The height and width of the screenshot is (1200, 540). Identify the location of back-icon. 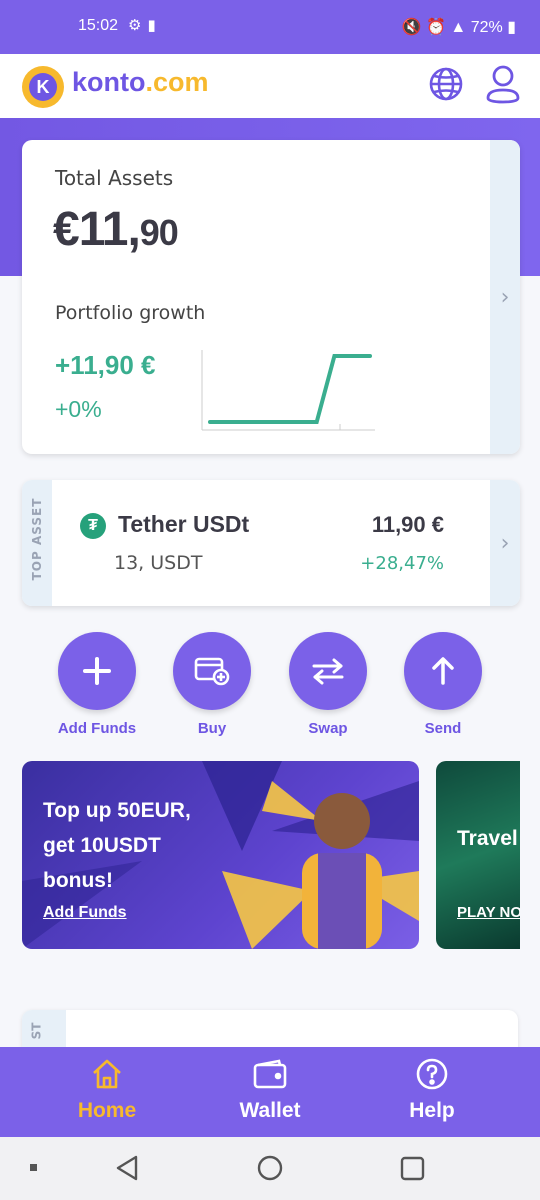
(127, 1168).